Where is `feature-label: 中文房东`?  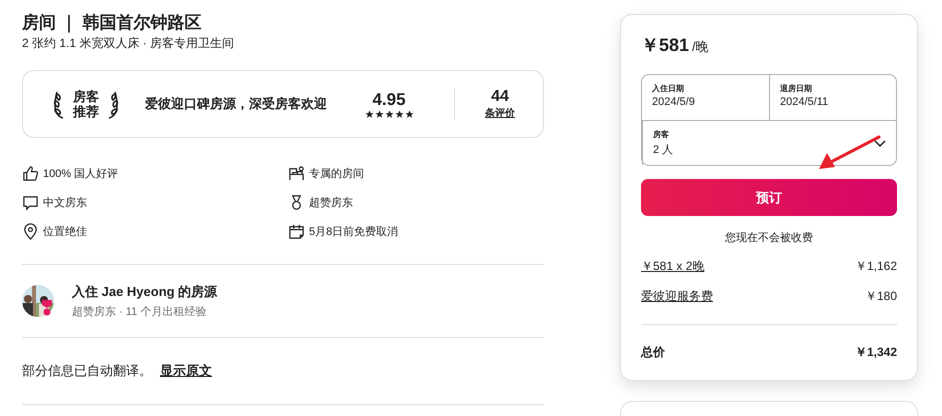 feature-label: 中文房东 is located at coordinates (65, 203).